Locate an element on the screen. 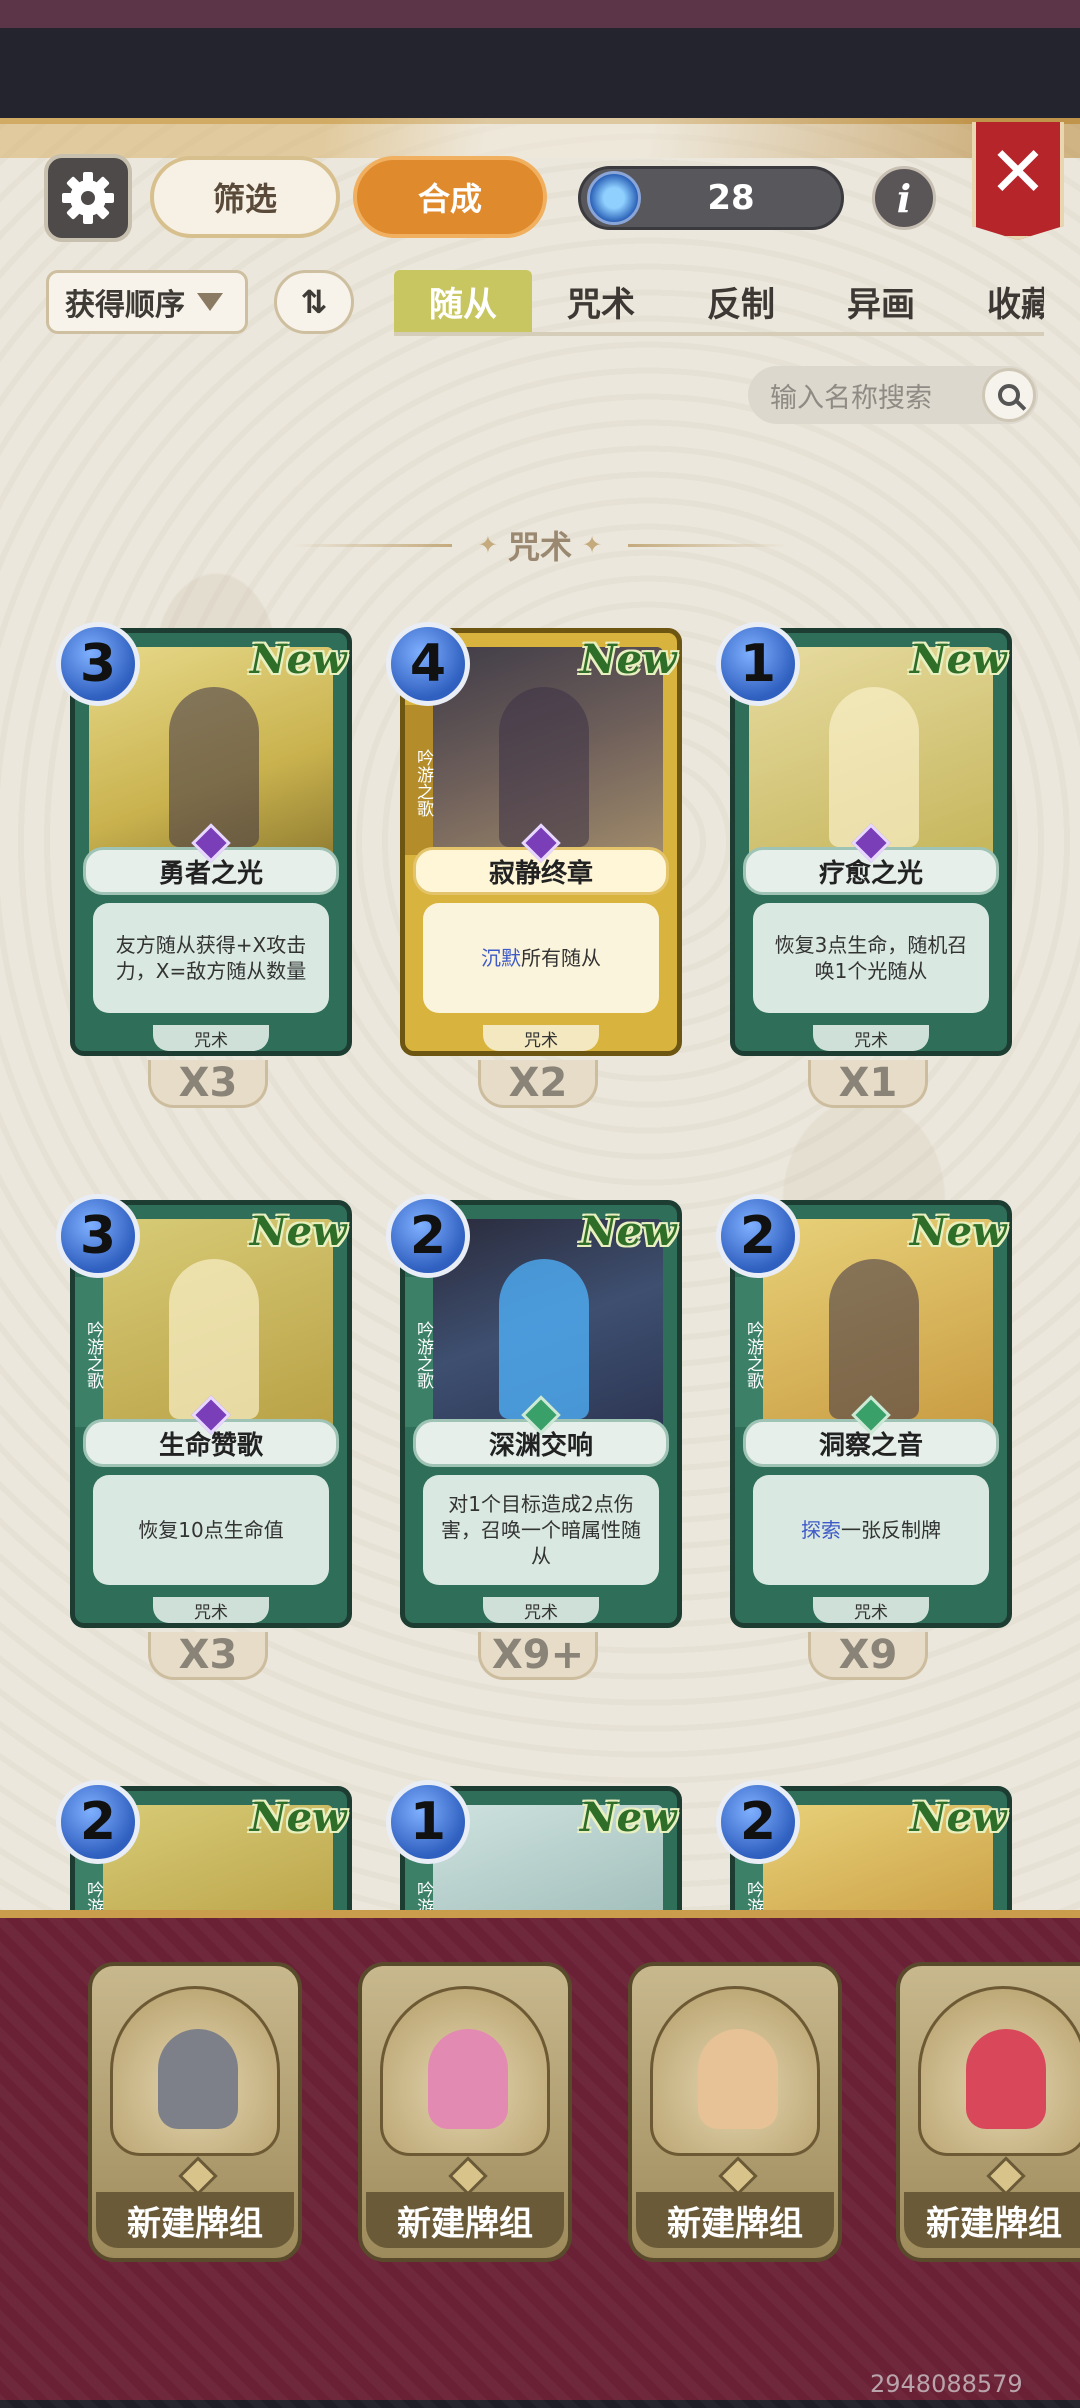 The height and width of the screenshot is (2408, 1080). currency-counter: 28 is located at coordinates (711, 198).